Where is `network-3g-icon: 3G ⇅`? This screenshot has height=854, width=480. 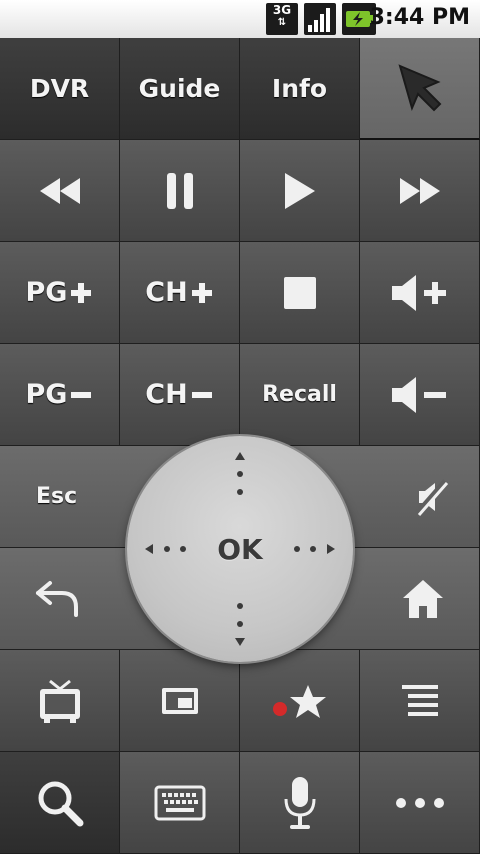 network-3g-icon: 3G ⇅ is located at coordinates (282, 19).